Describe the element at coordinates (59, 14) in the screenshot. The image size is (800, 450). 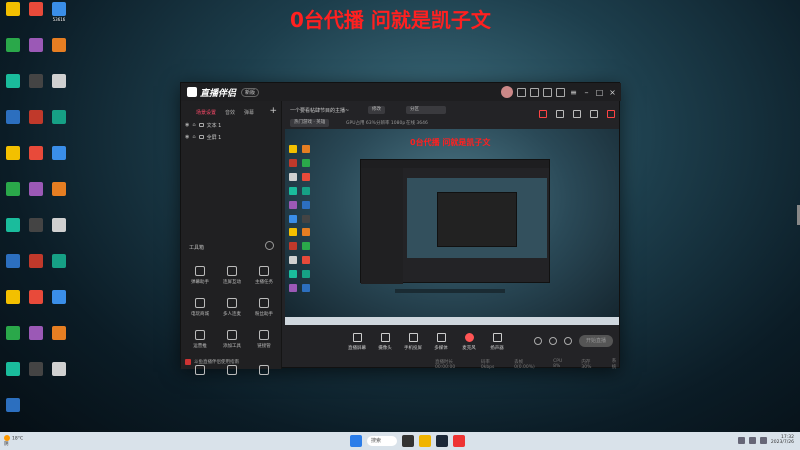
I see `desktop-shortcut: 53616` at that location.